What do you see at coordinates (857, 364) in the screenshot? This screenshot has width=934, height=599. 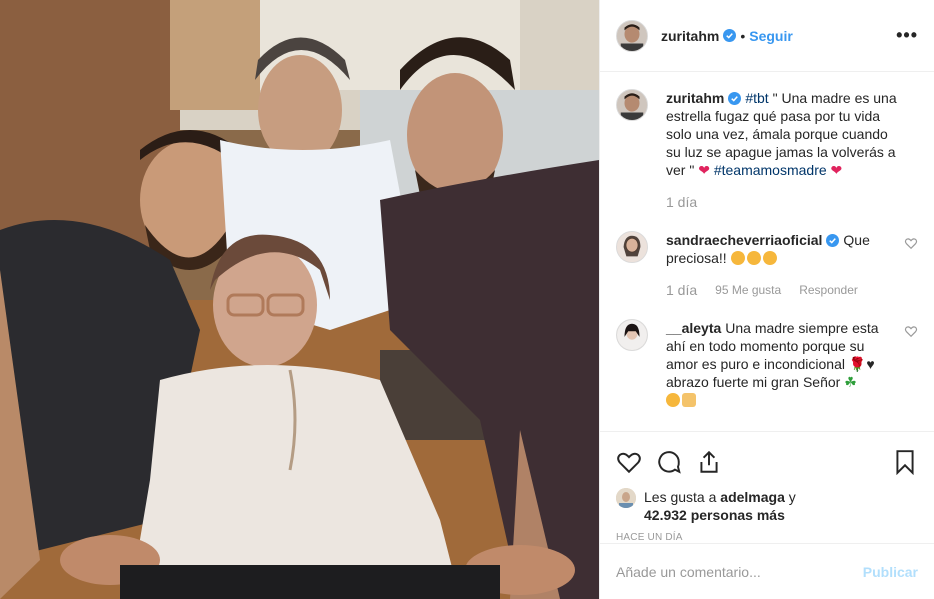 I see `rose-emoji: 🌹` at bounding box center [857, 364].